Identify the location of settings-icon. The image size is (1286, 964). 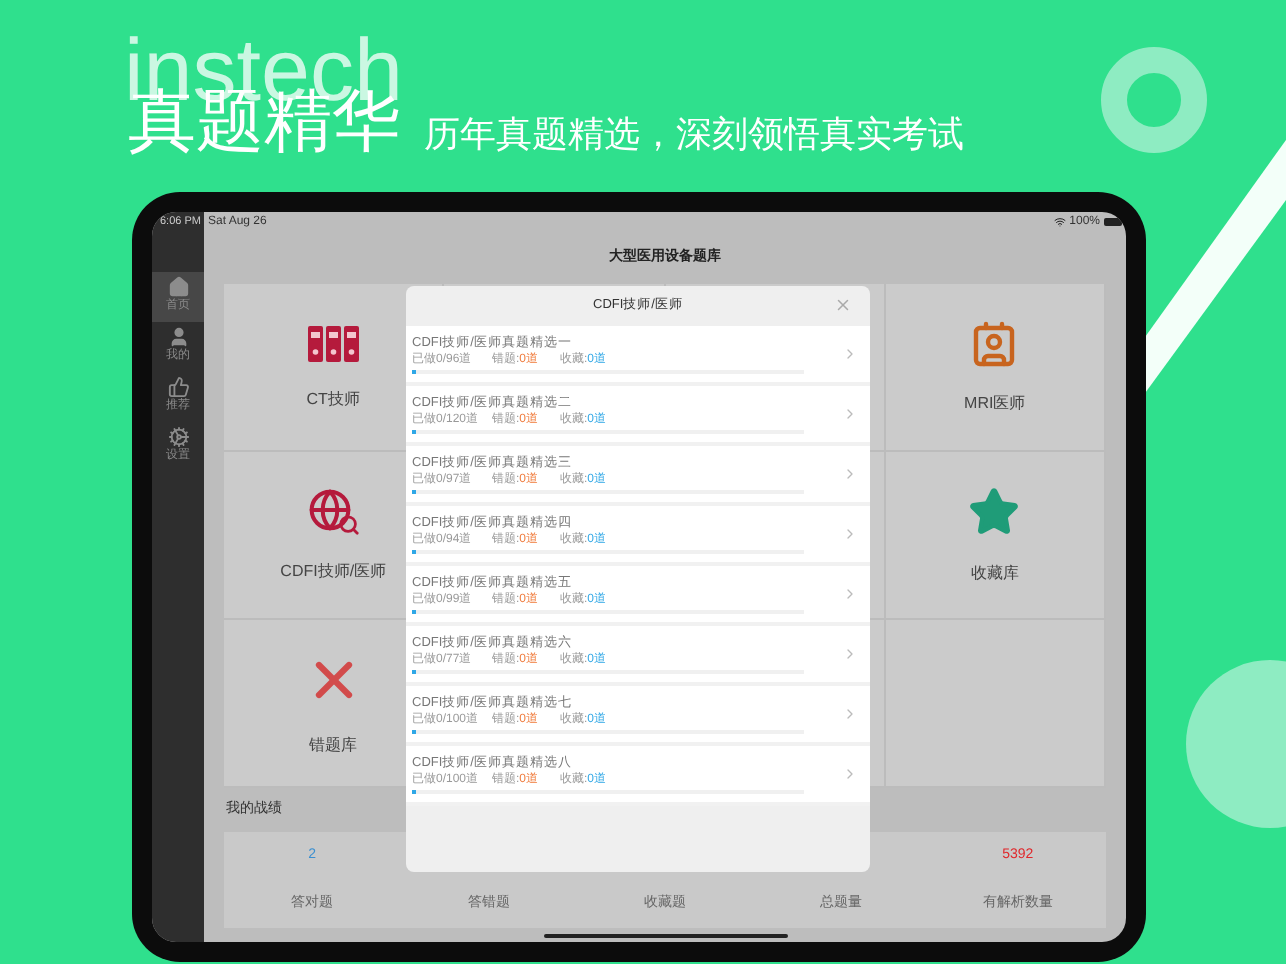
(178, 437).